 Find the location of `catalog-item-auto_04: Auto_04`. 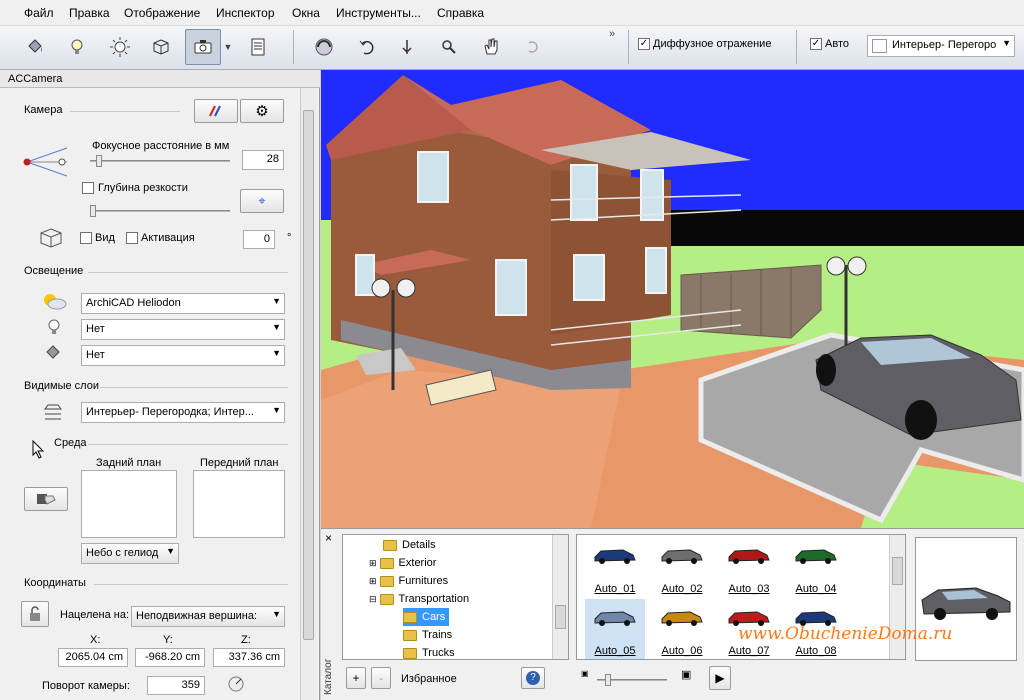

catalog-item-auto_04: Auto_04 is located at coordinates (816, 568).